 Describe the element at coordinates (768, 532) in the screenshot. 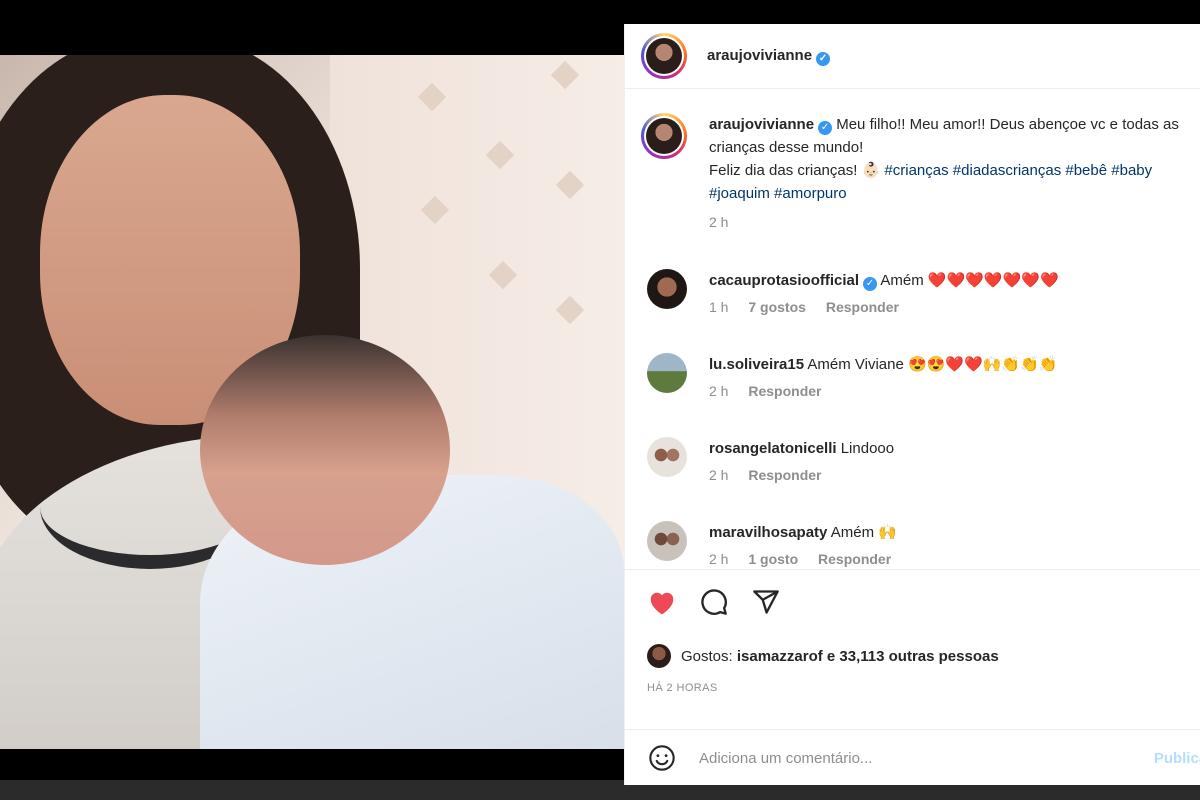

I see `comment-username: maravilhosapaty` at that location.